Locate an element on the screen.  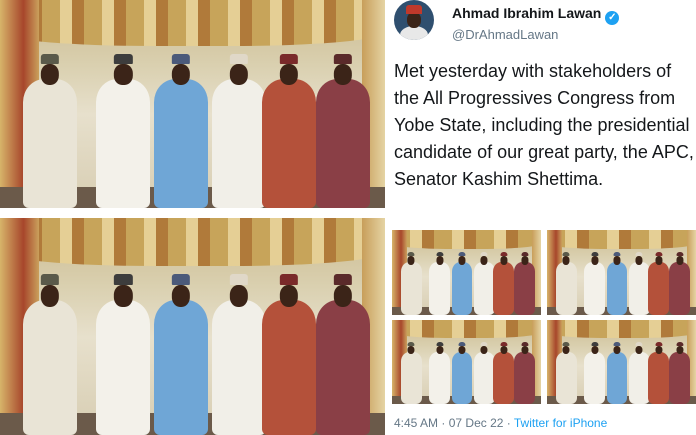
tweet-date: 07 Dec 22 is located at coordinates (476, 423).